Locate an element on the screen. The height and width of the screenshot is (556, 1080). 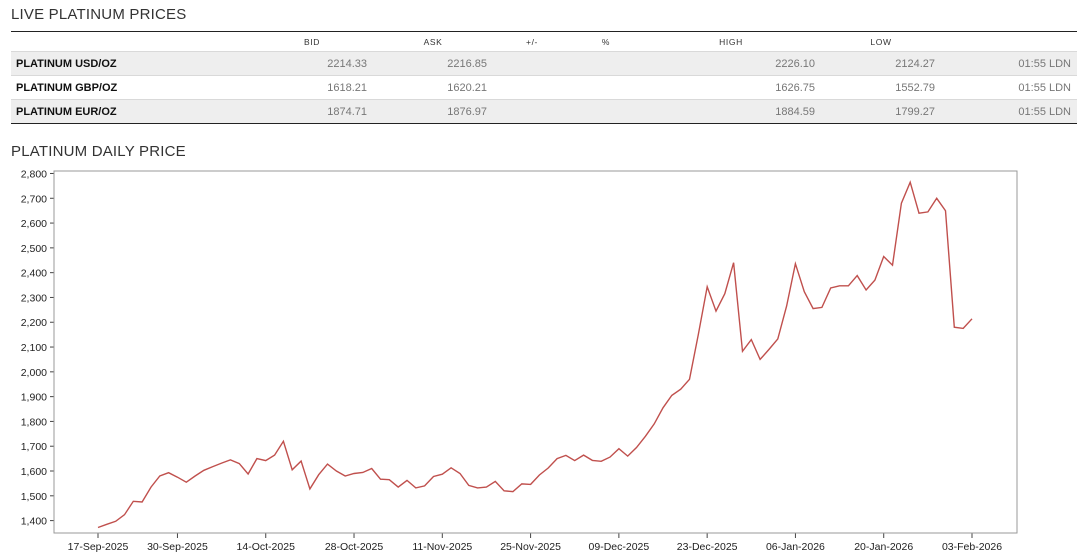
y-tick-label: 2,200 is located at coordinates (34, 323).